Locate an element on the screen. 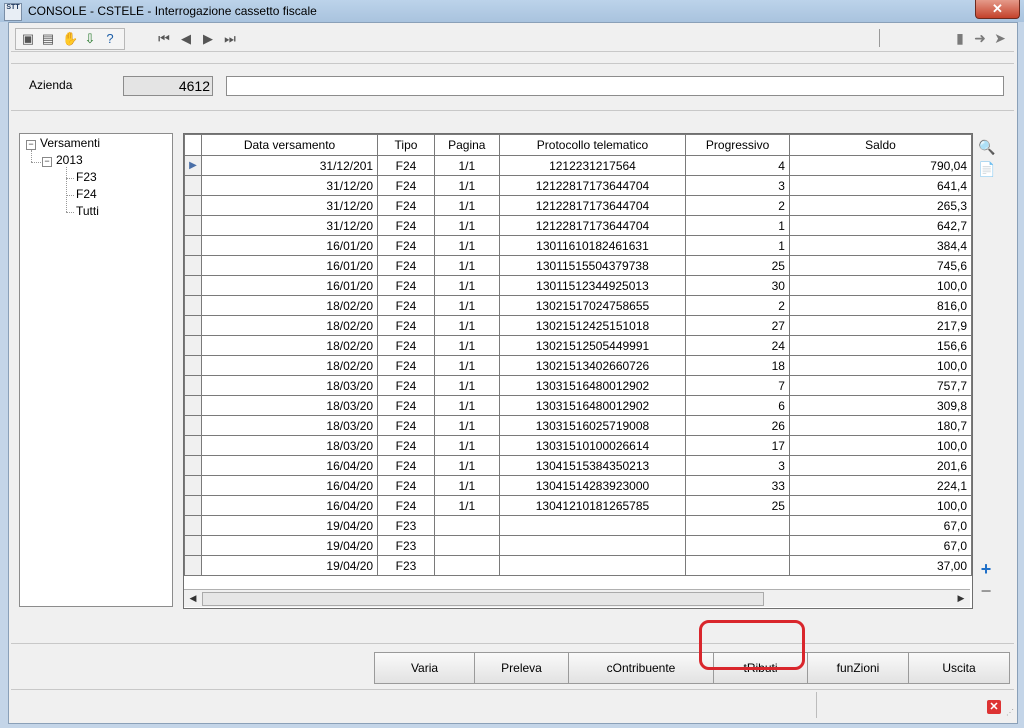  cell-protocollo: 1212231217564 is located at coordinates (592, 165).